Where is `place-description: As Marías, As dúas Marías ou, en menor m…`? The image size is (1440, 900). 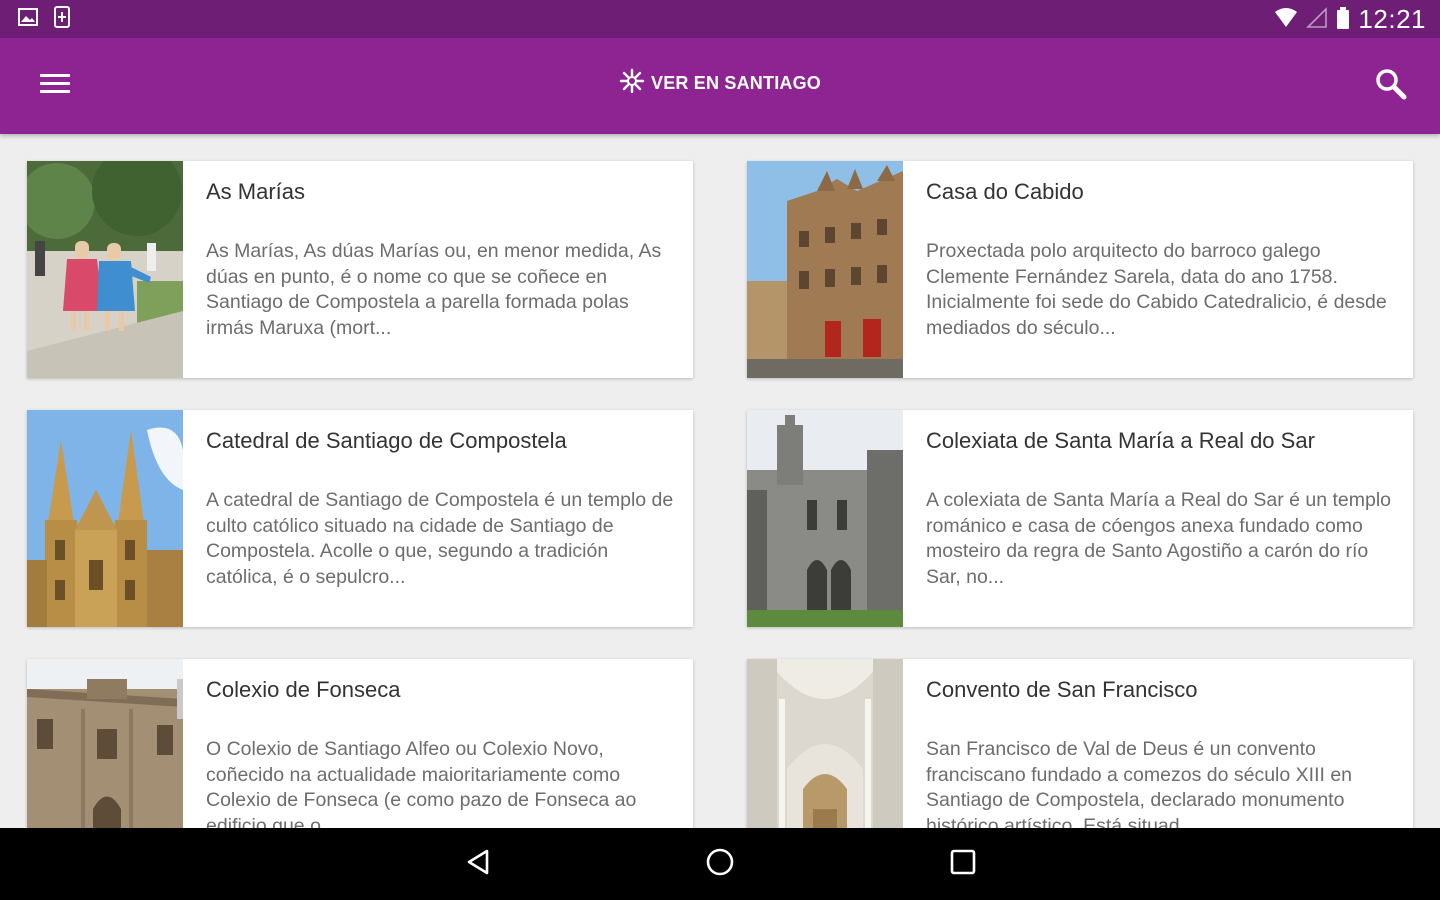
place-description: As Marías, As dúas Marías ou, en menor m… is located at coordinates (434, 289).